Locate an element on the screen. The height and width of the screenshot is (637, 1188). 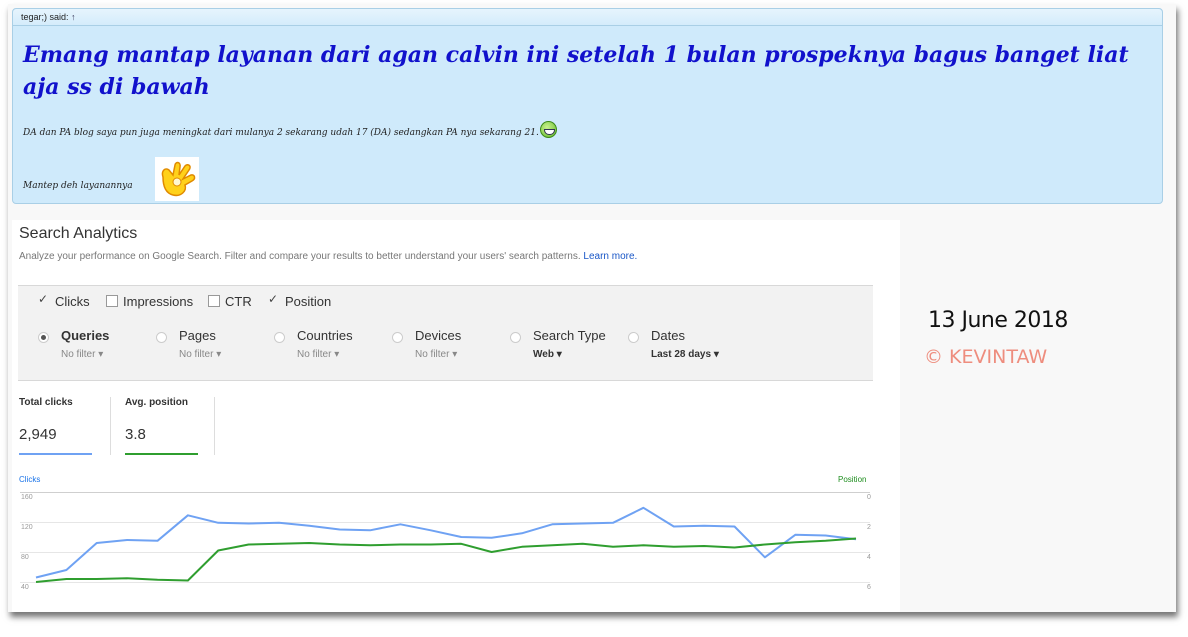
clicks-position-chart is located at coordinates (446, 544).